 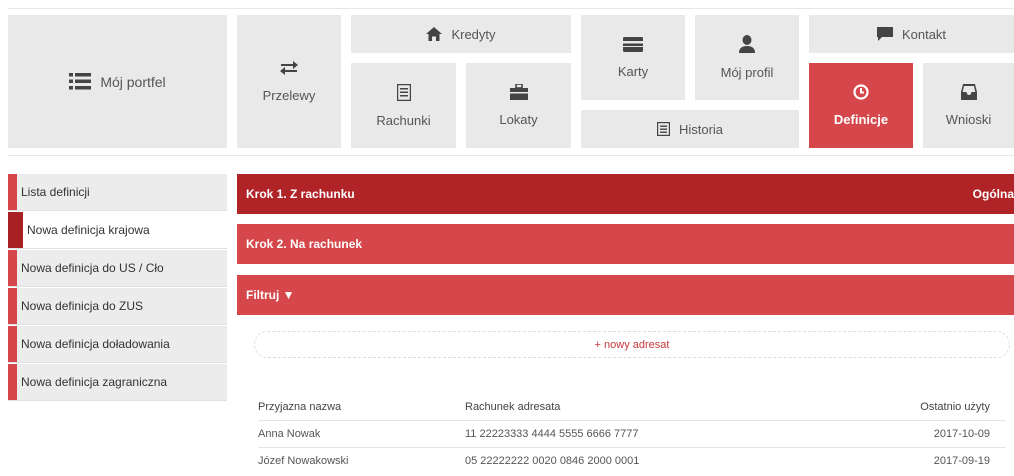 I want to click on filter-toggle: Filtruj ▼, so click(x=625, y=295).